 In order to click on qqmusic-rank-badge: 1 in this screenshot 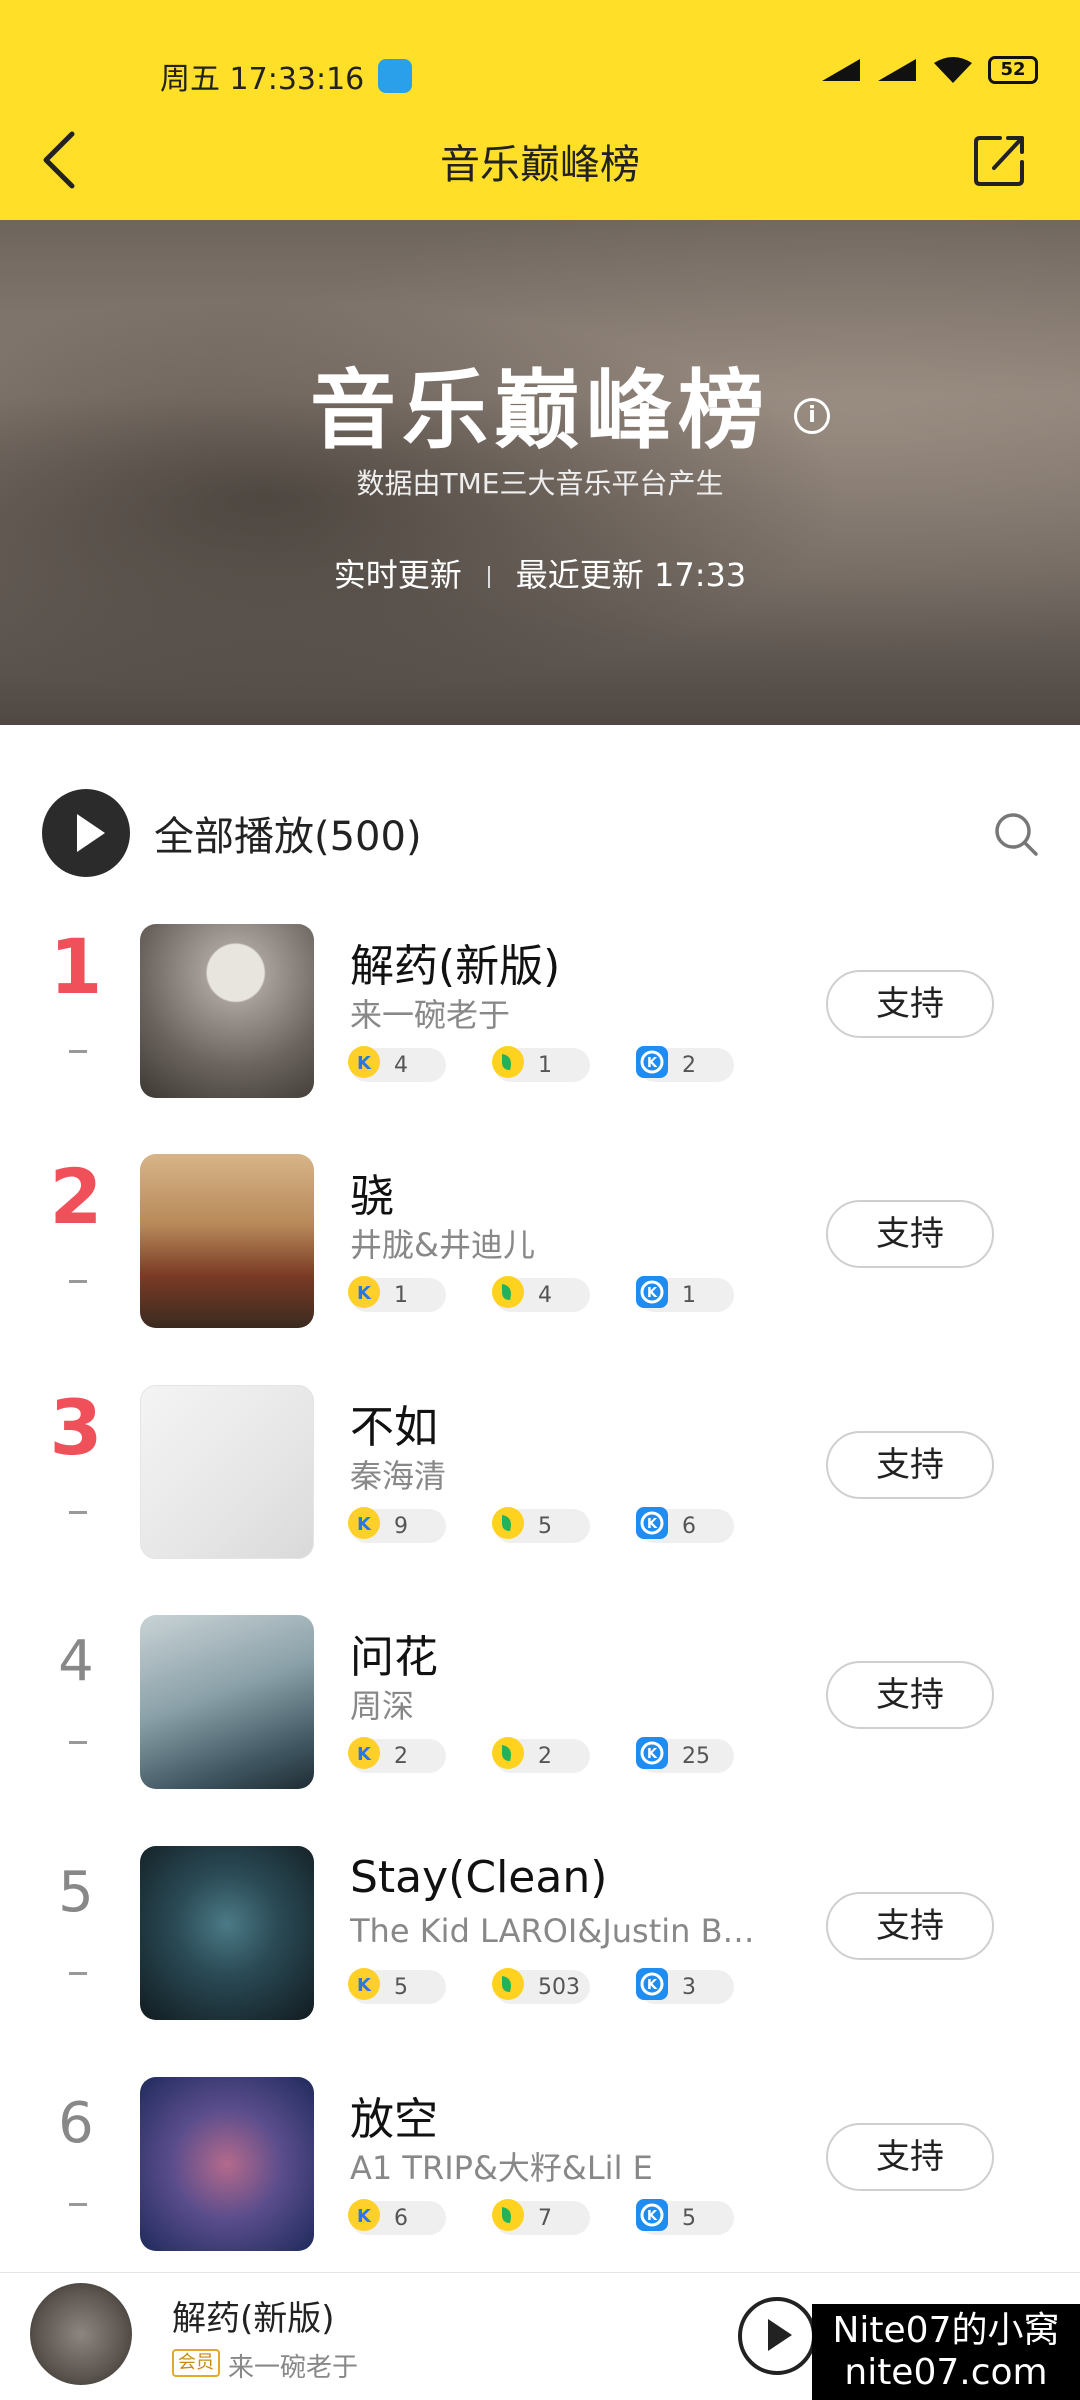, I will do `click(541, 1064)`.